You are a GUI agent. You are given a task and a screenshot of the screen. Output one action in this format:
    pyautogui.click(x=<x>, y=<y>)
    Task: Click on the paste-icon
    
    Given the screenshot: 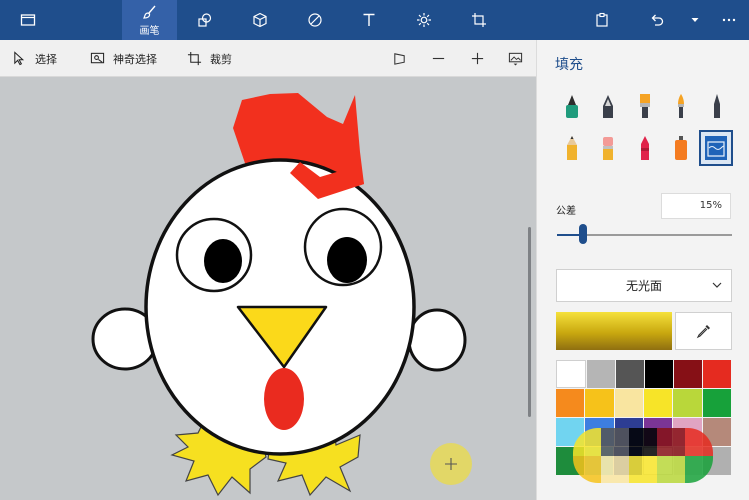 What is the action you would take?
    pyautogui.click(x=602, y=19)
    